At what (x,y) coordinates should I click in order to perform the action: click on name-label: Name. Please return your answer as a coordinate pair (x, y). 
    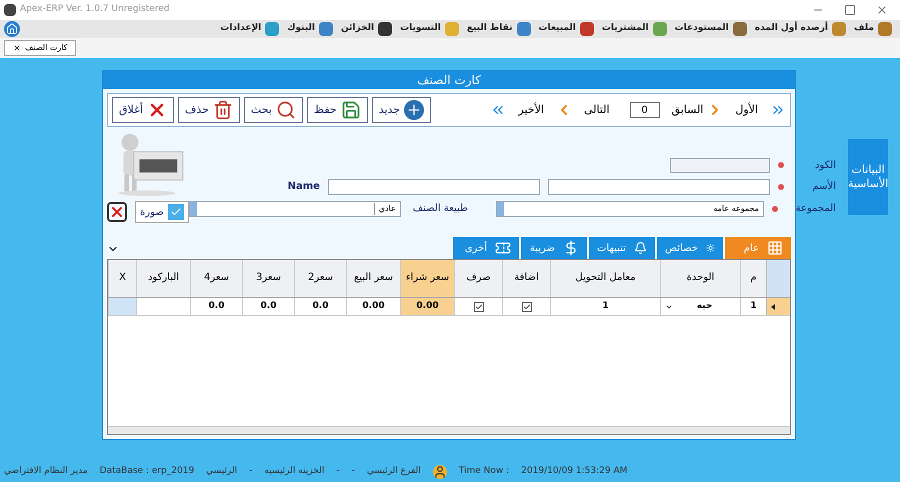
    Looking at the image, I should click on (304, 187).